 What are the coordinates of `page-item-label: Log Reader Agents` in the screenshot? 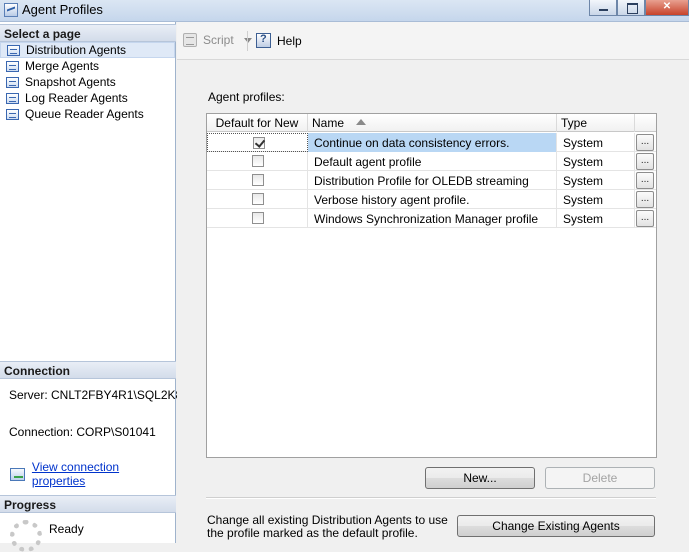 It's located at (76, 98).